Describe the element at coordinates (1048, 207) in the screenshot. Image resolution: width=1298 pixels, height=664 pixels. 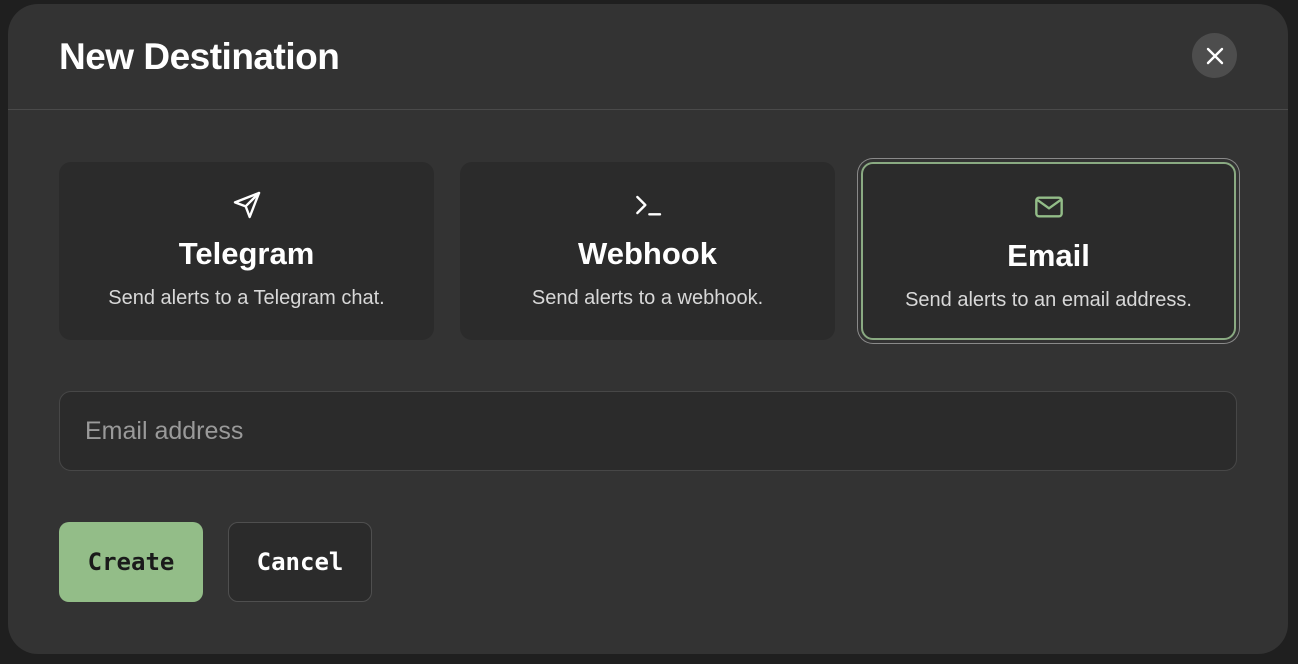
I see `mail-icon` at that location.